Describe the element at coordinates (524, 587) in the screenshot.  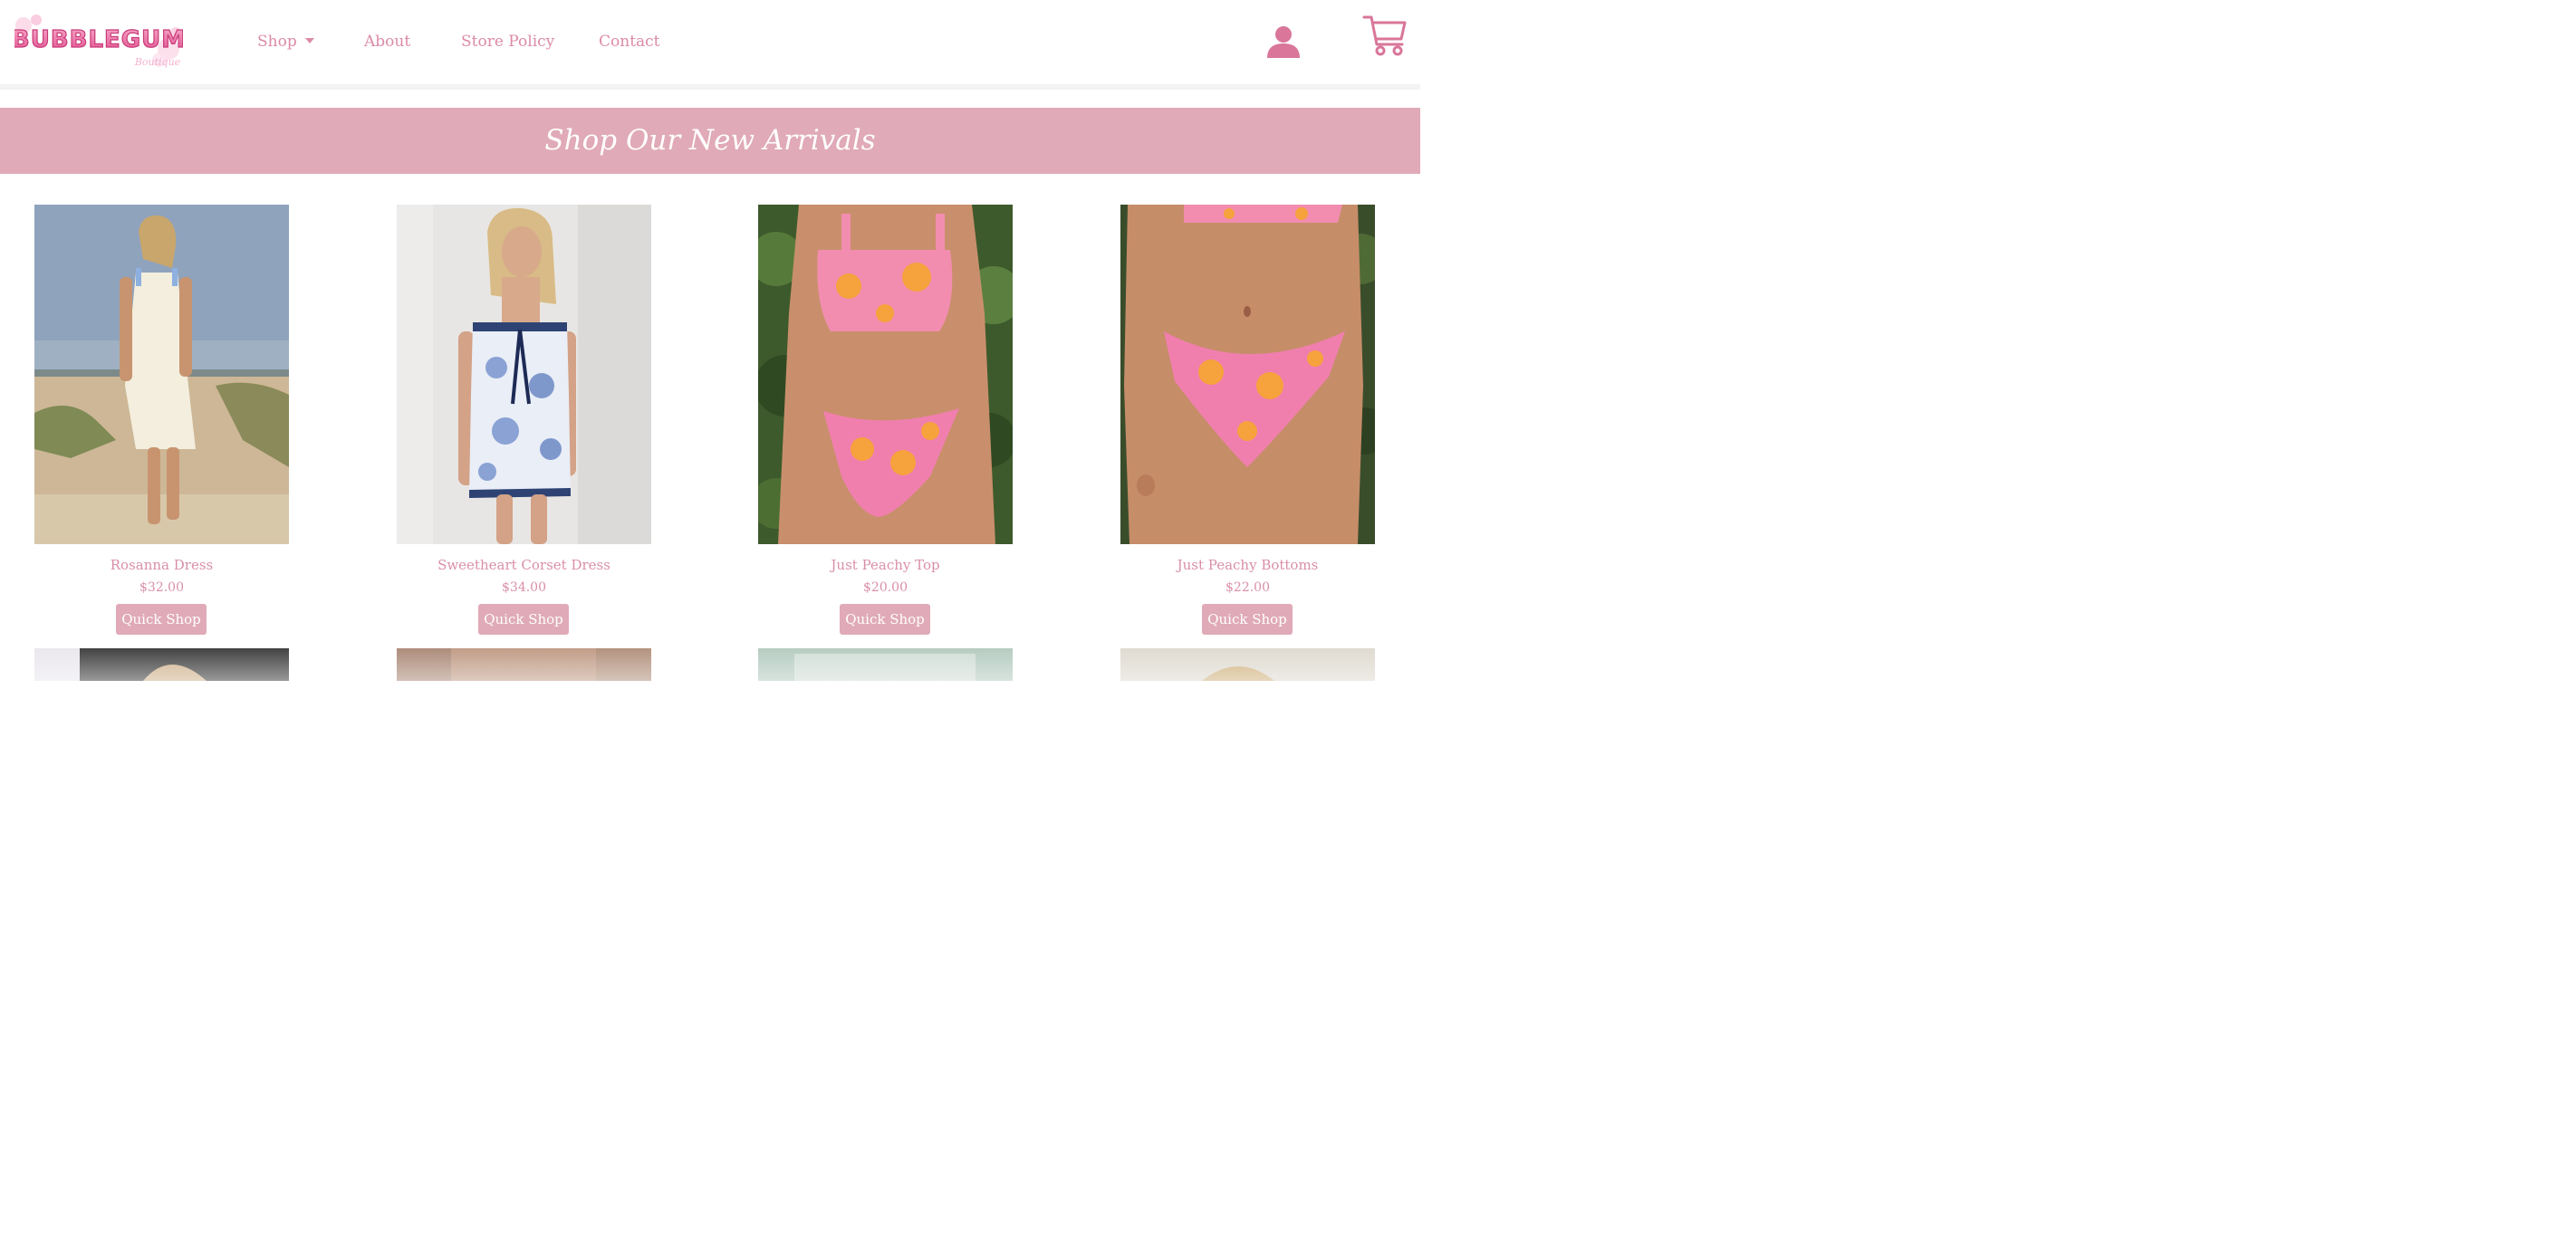
I see `product-price: $34.00` at that location.